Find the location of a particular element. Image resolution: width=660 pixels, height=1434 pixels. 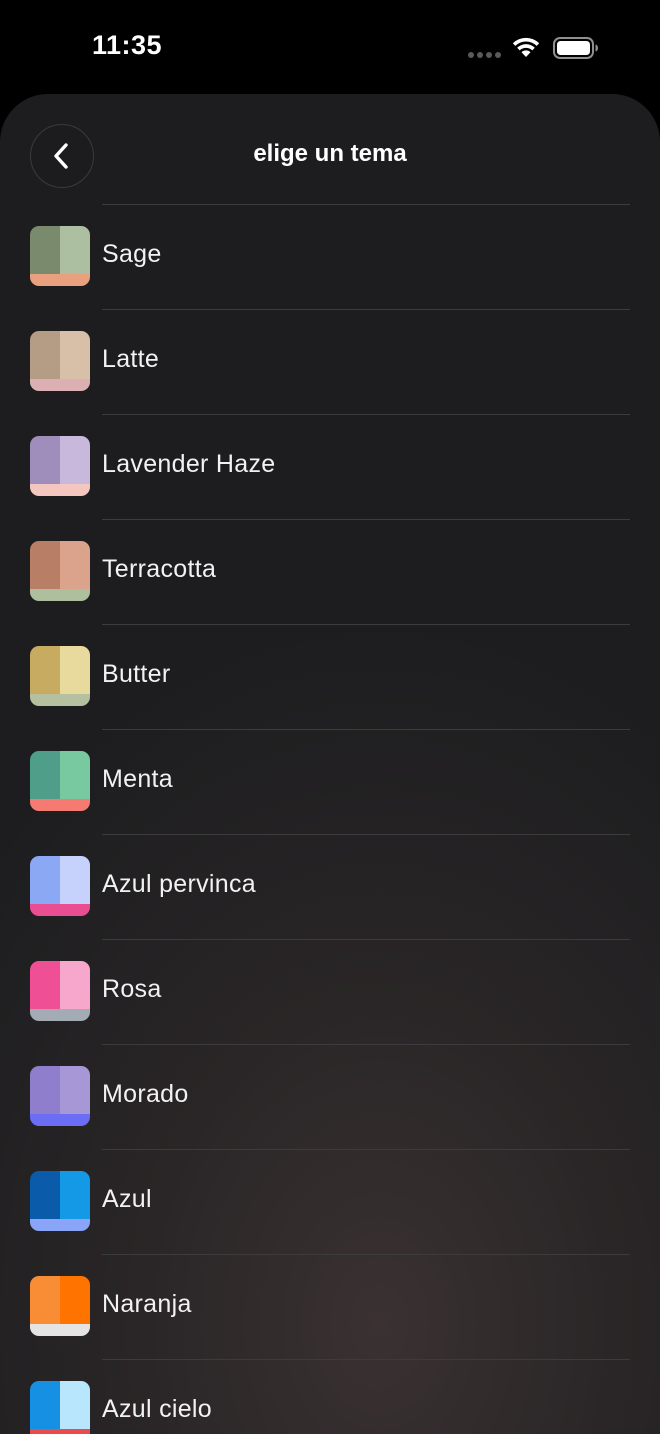

theme-row: Azul cielo is located at coordinates (330, 1396).